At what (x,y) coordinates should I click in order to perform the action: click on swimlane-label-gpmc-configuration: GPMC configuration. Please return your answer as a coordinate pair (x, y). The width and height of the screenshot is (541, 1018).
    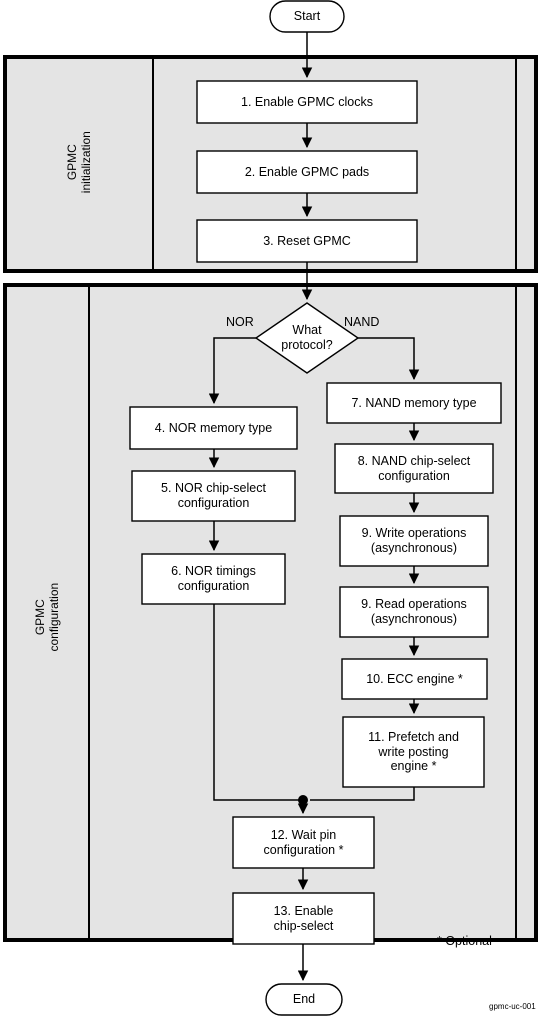
    Looking at the image, I should click on (46, 617).